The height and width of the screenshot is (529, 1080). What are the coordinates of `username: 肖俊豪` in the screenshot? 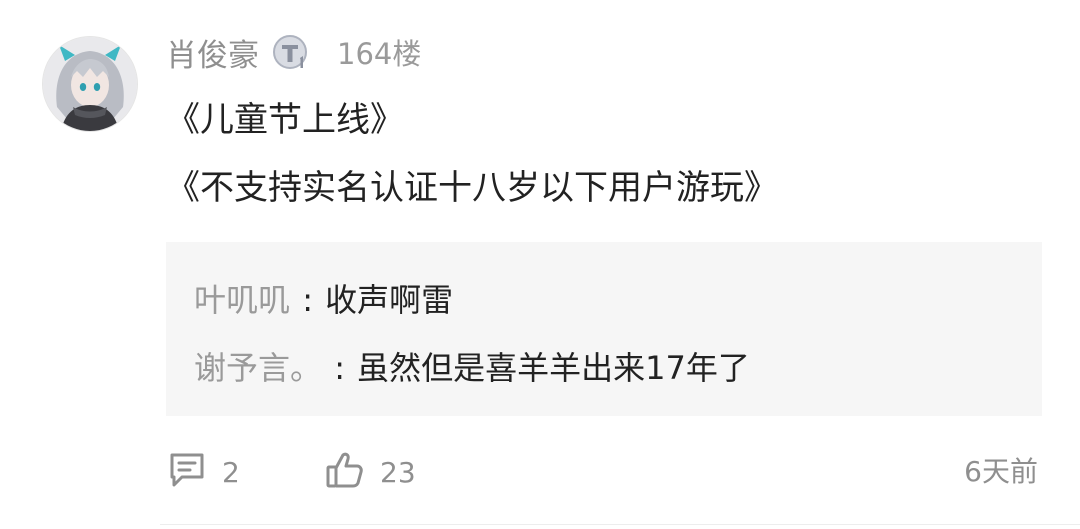 It's located at (212, 52).